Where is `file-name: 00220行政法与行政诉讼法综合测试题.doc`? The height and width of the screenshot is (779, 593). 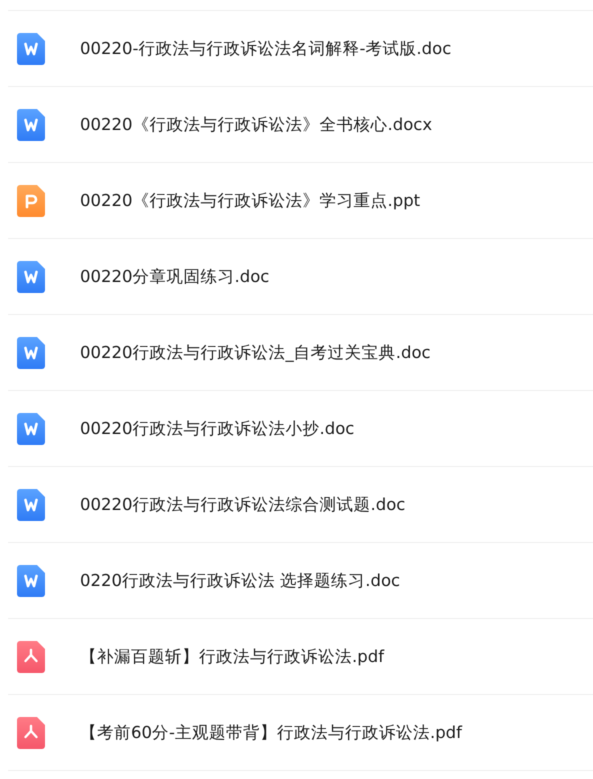 file-name: 00220行政法与行政诉讼法综合测试题.doc is located at coordinates (243, 505).